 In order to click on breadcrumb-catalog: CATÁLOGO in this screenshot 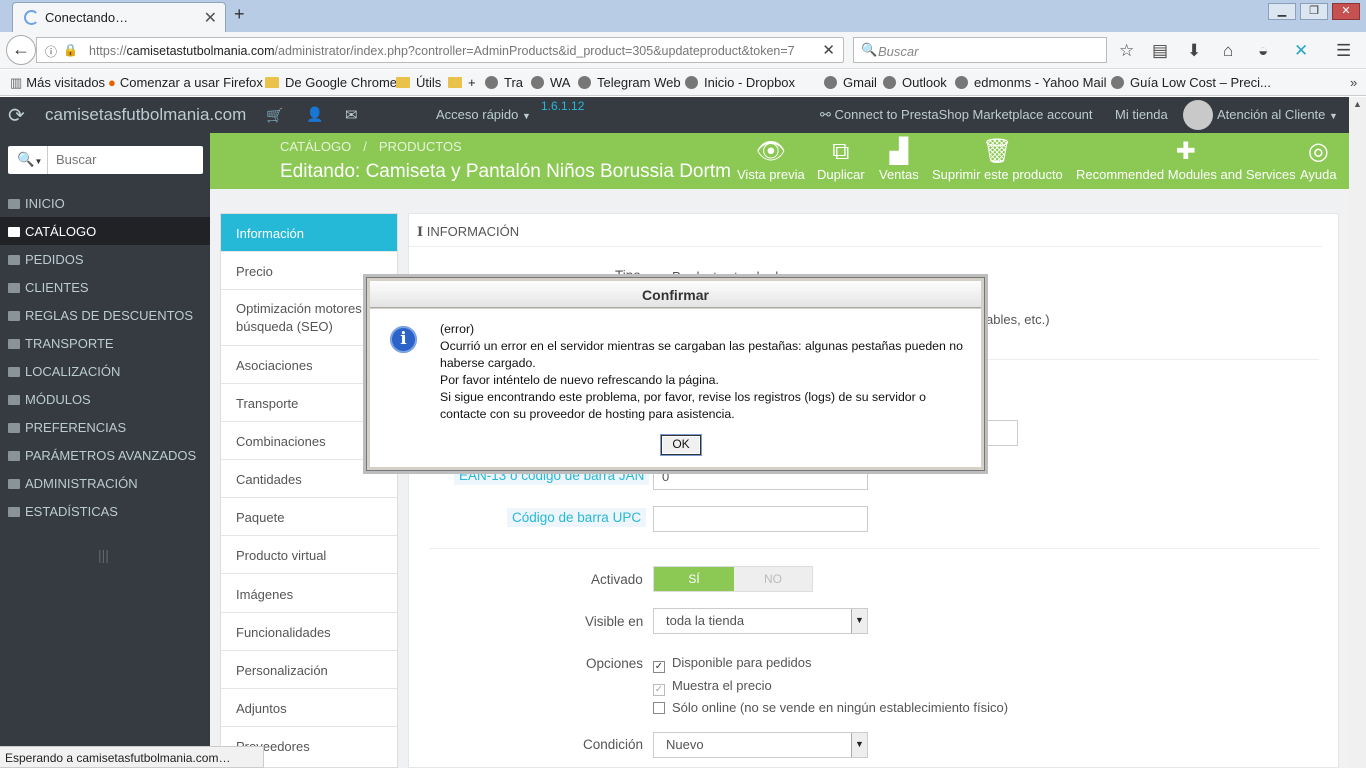, I will do `click(315, 146)`.